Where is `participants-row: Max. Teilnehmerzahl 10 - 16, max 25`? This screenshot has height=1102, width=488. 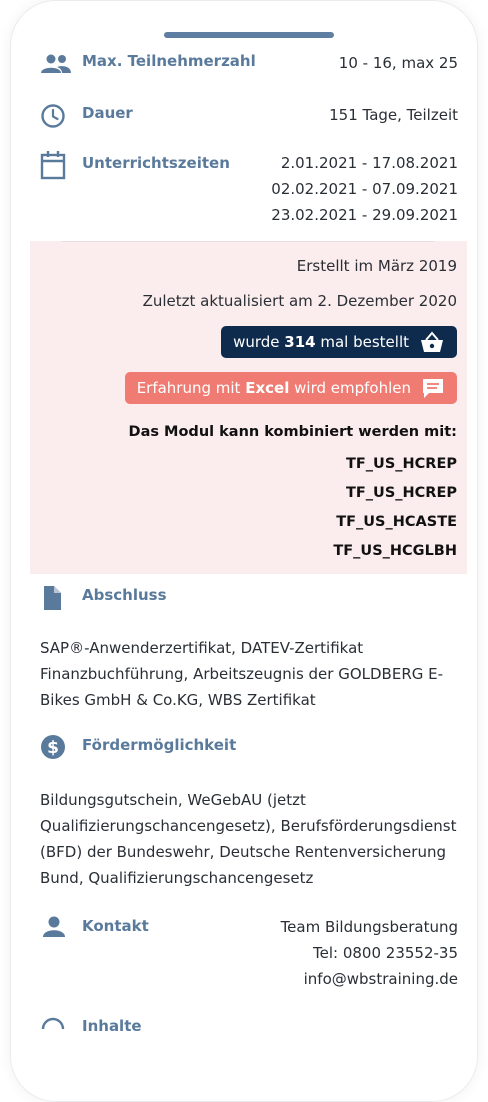 participants-row: Max. Teilnehmerzahl 10 - 16, max 25 is located at coordinates (249, 65).